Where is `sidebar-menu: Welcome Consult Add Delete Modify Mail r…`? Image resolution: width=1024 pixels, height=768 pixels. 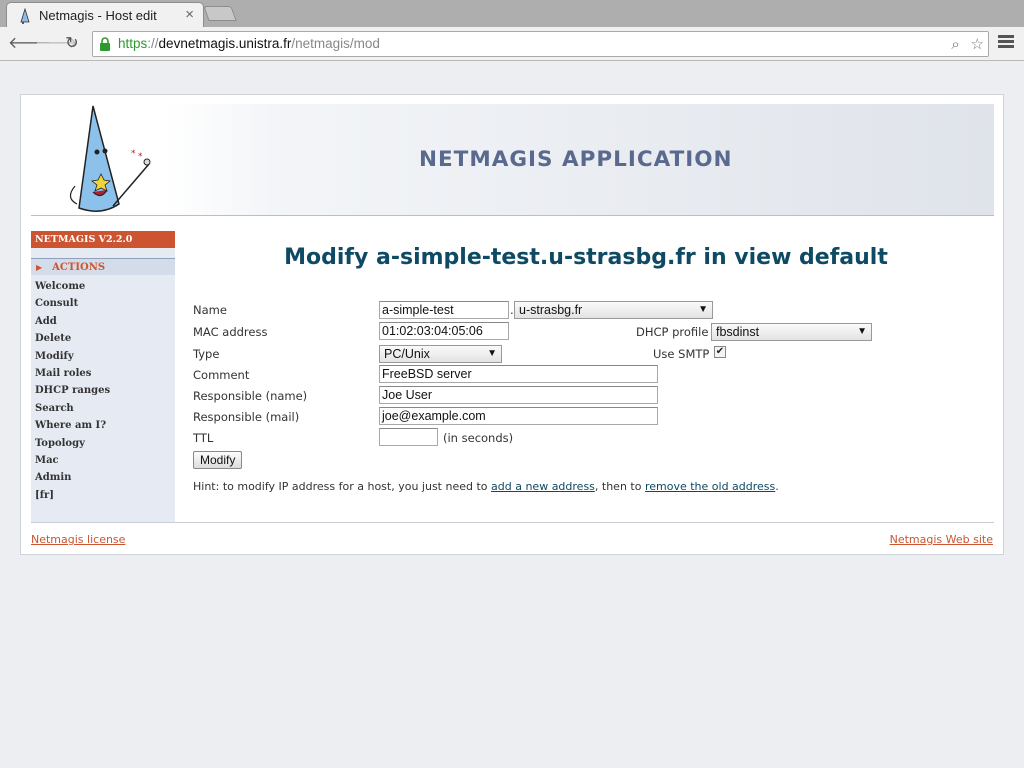
sidebar-menu: Welcome Consult Add Delete Modify Mail r… is located at coordinates (103, 389).